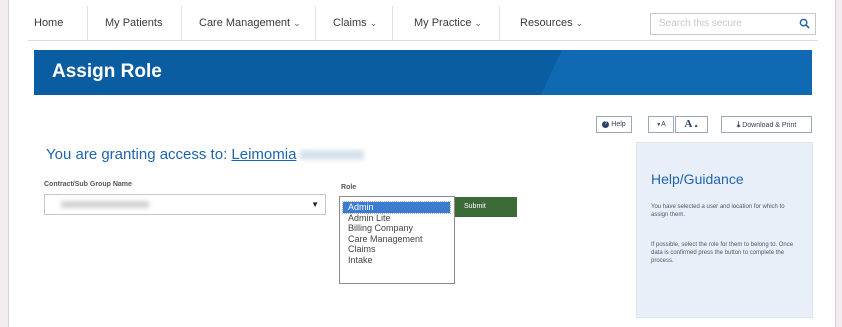 This screenshot has width=842, height=327. I want to click on help-button: ? Help, so click(614, 124).